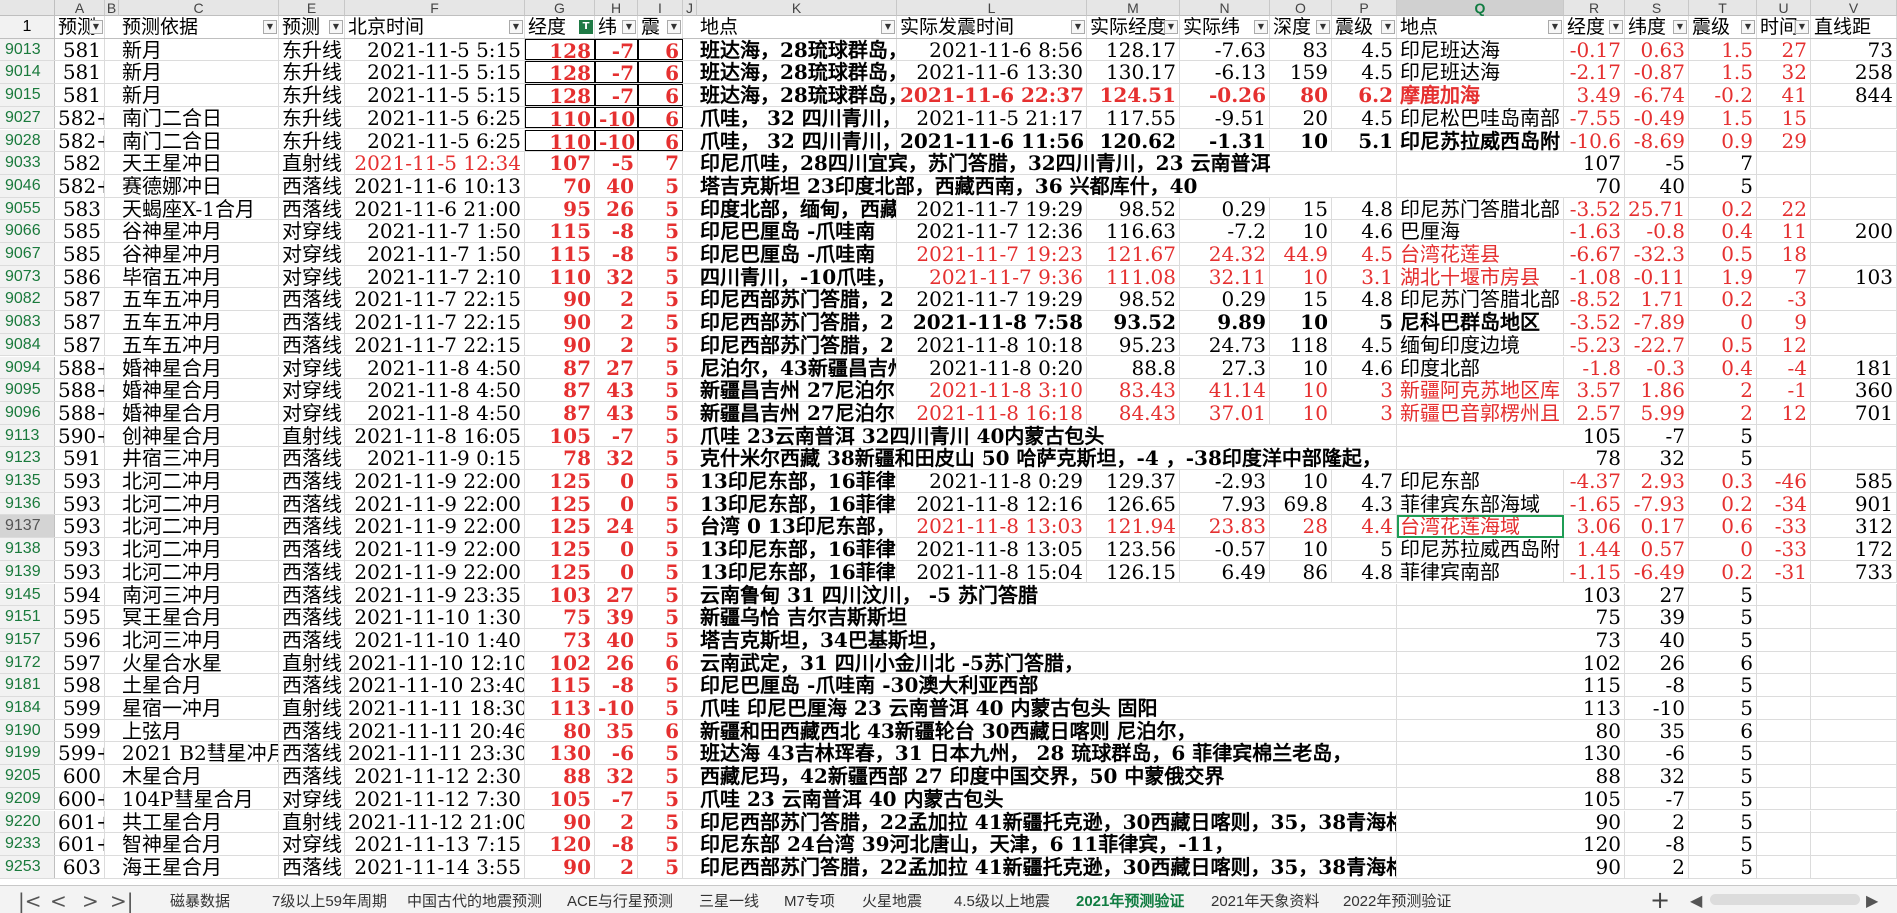 This screenshot has width=1897, height=913. Describe the element at coordinates (27, 798) in the screenshot. I see `row-number: 9209` at that location.